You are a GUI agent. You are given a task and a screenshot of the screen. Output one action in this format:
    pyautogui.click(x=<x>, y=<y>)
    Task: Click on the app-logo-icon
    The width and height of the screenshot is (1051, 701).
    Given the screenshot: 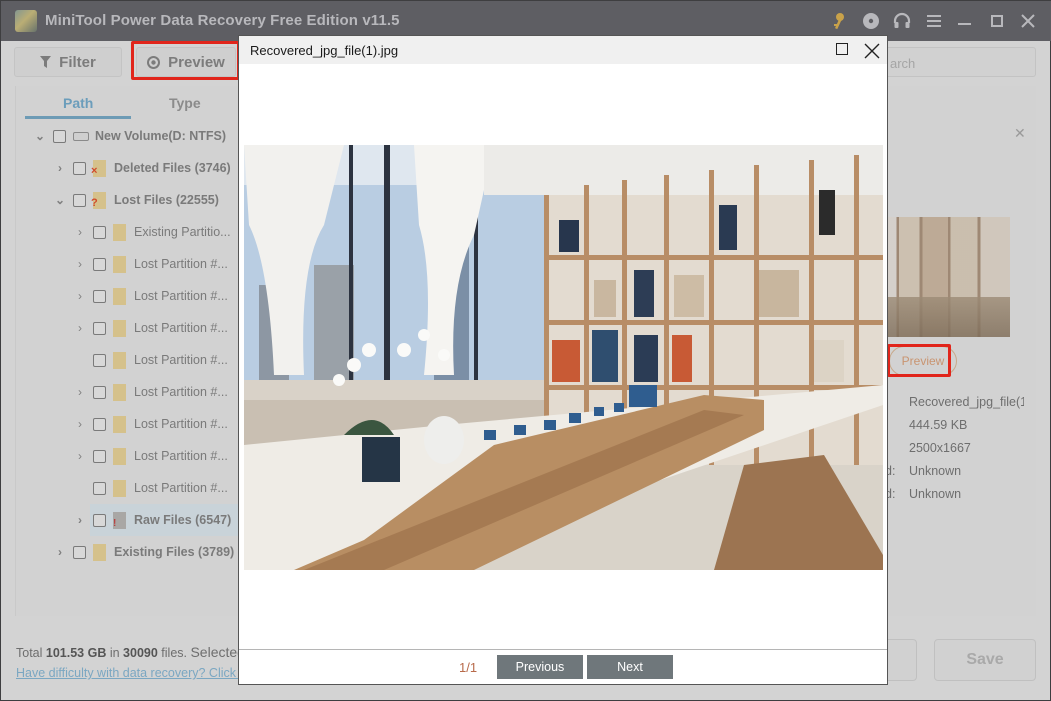 What is the action you would take?
    pyautogui.click(x=26, y=21)
    